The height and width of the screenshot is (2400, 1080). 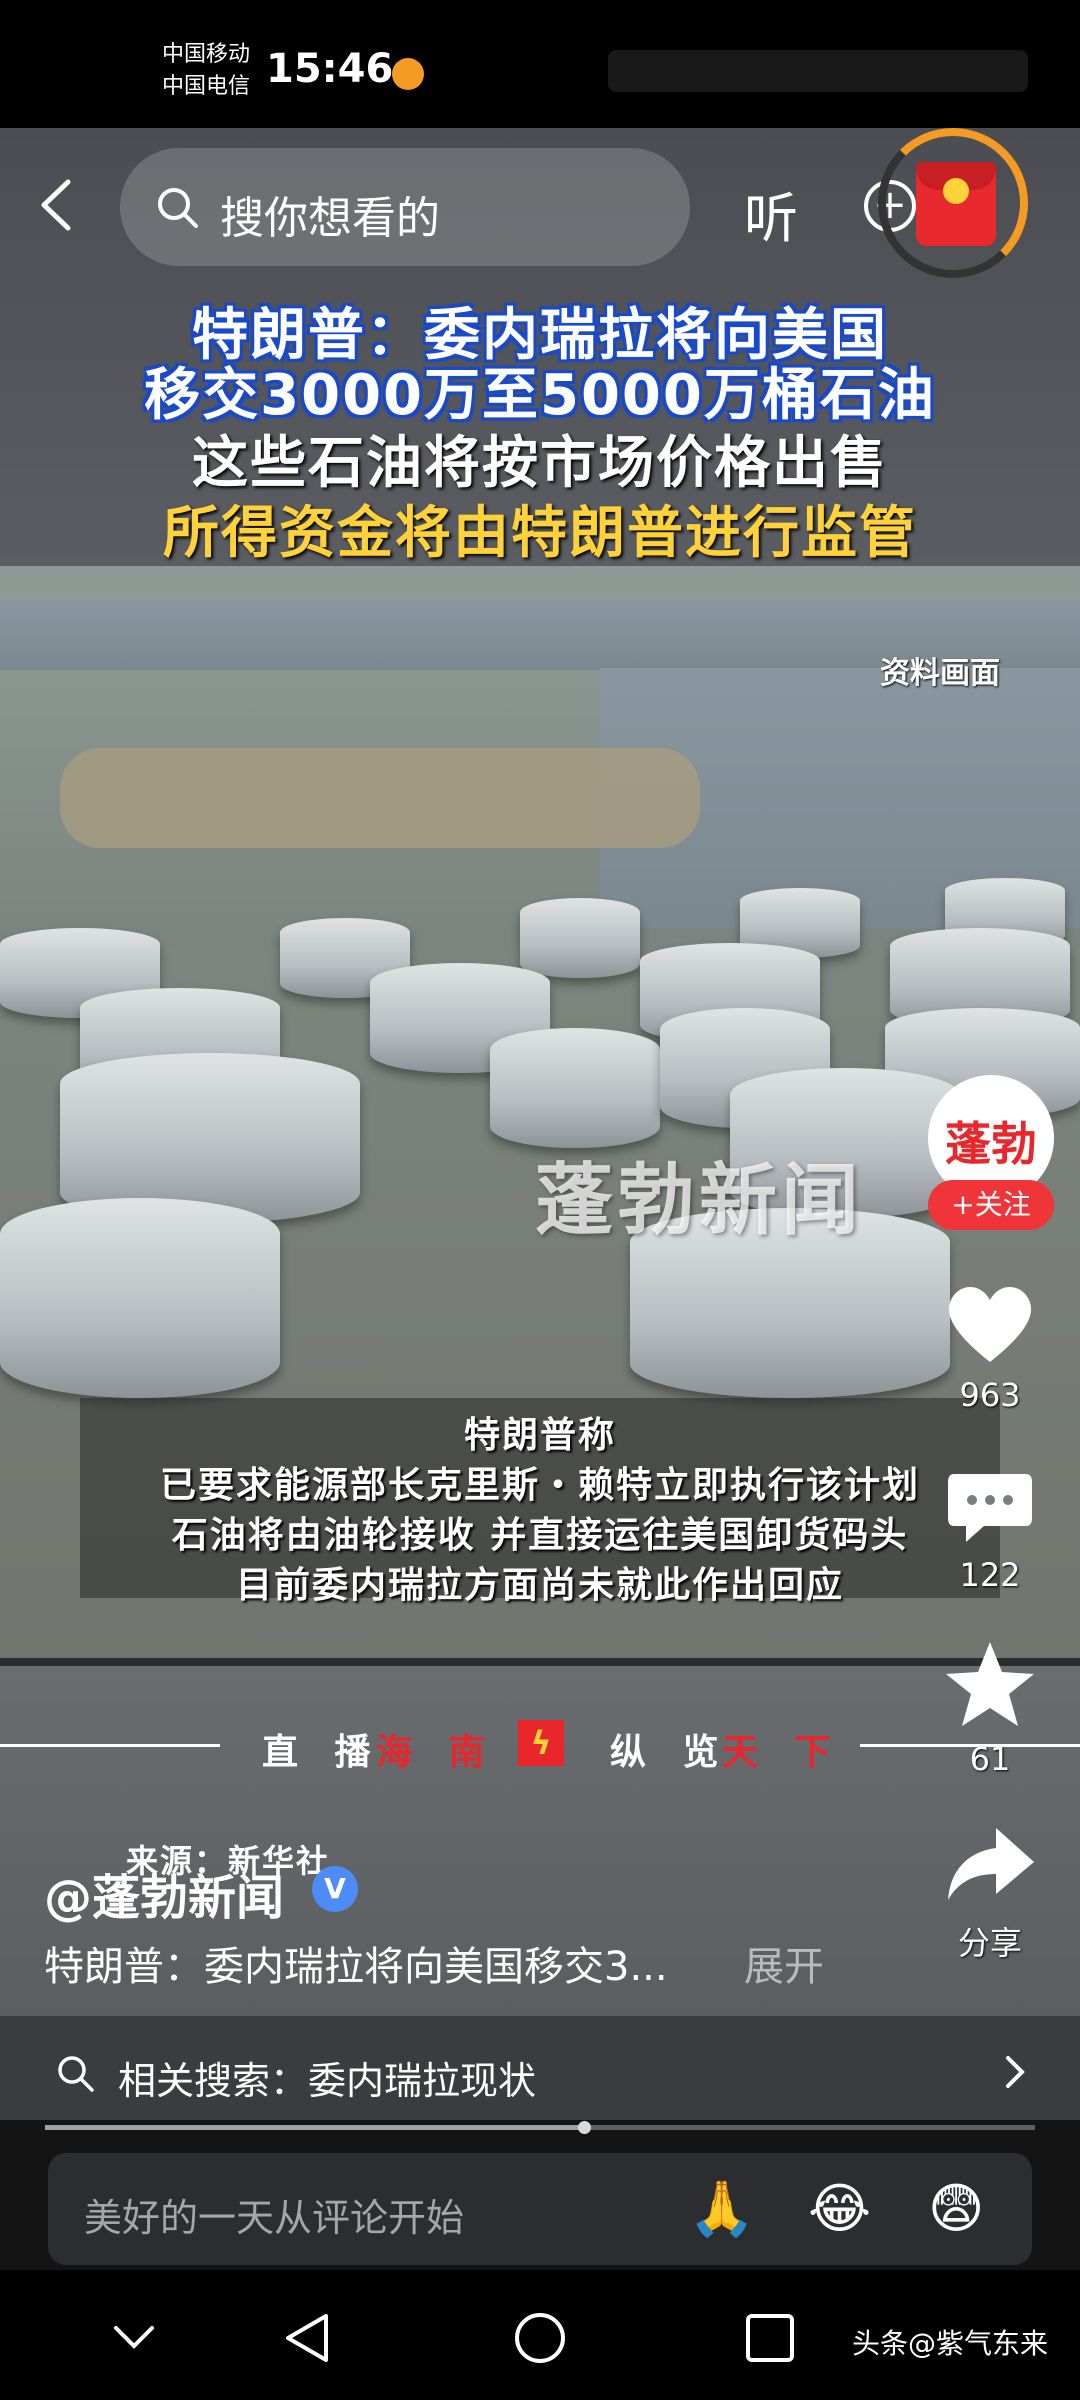 What do you see at coordinates (540, 1662) in the screenshot?
I see `video-divider` at bounding box center [540, 1662].